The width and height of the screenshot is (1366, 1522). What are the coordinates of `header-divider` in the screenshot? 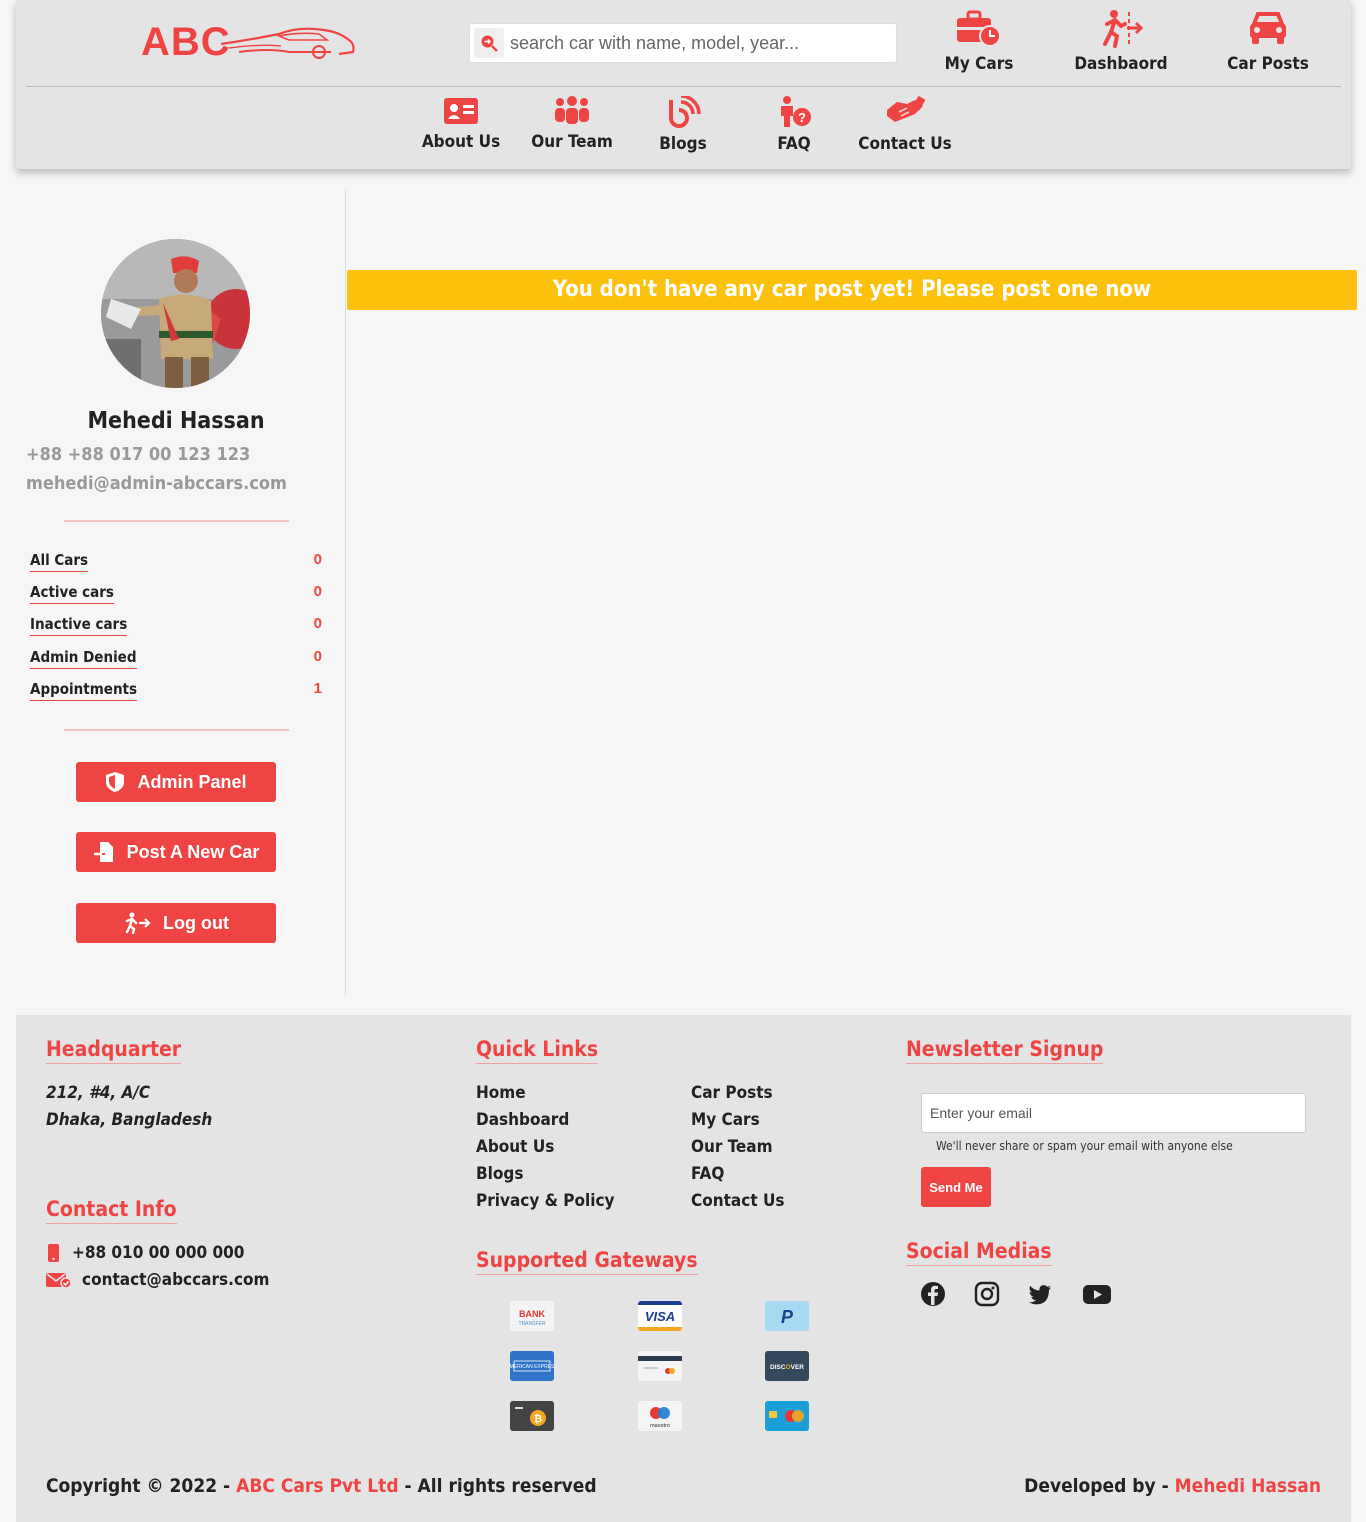 It's located at (683, 86).